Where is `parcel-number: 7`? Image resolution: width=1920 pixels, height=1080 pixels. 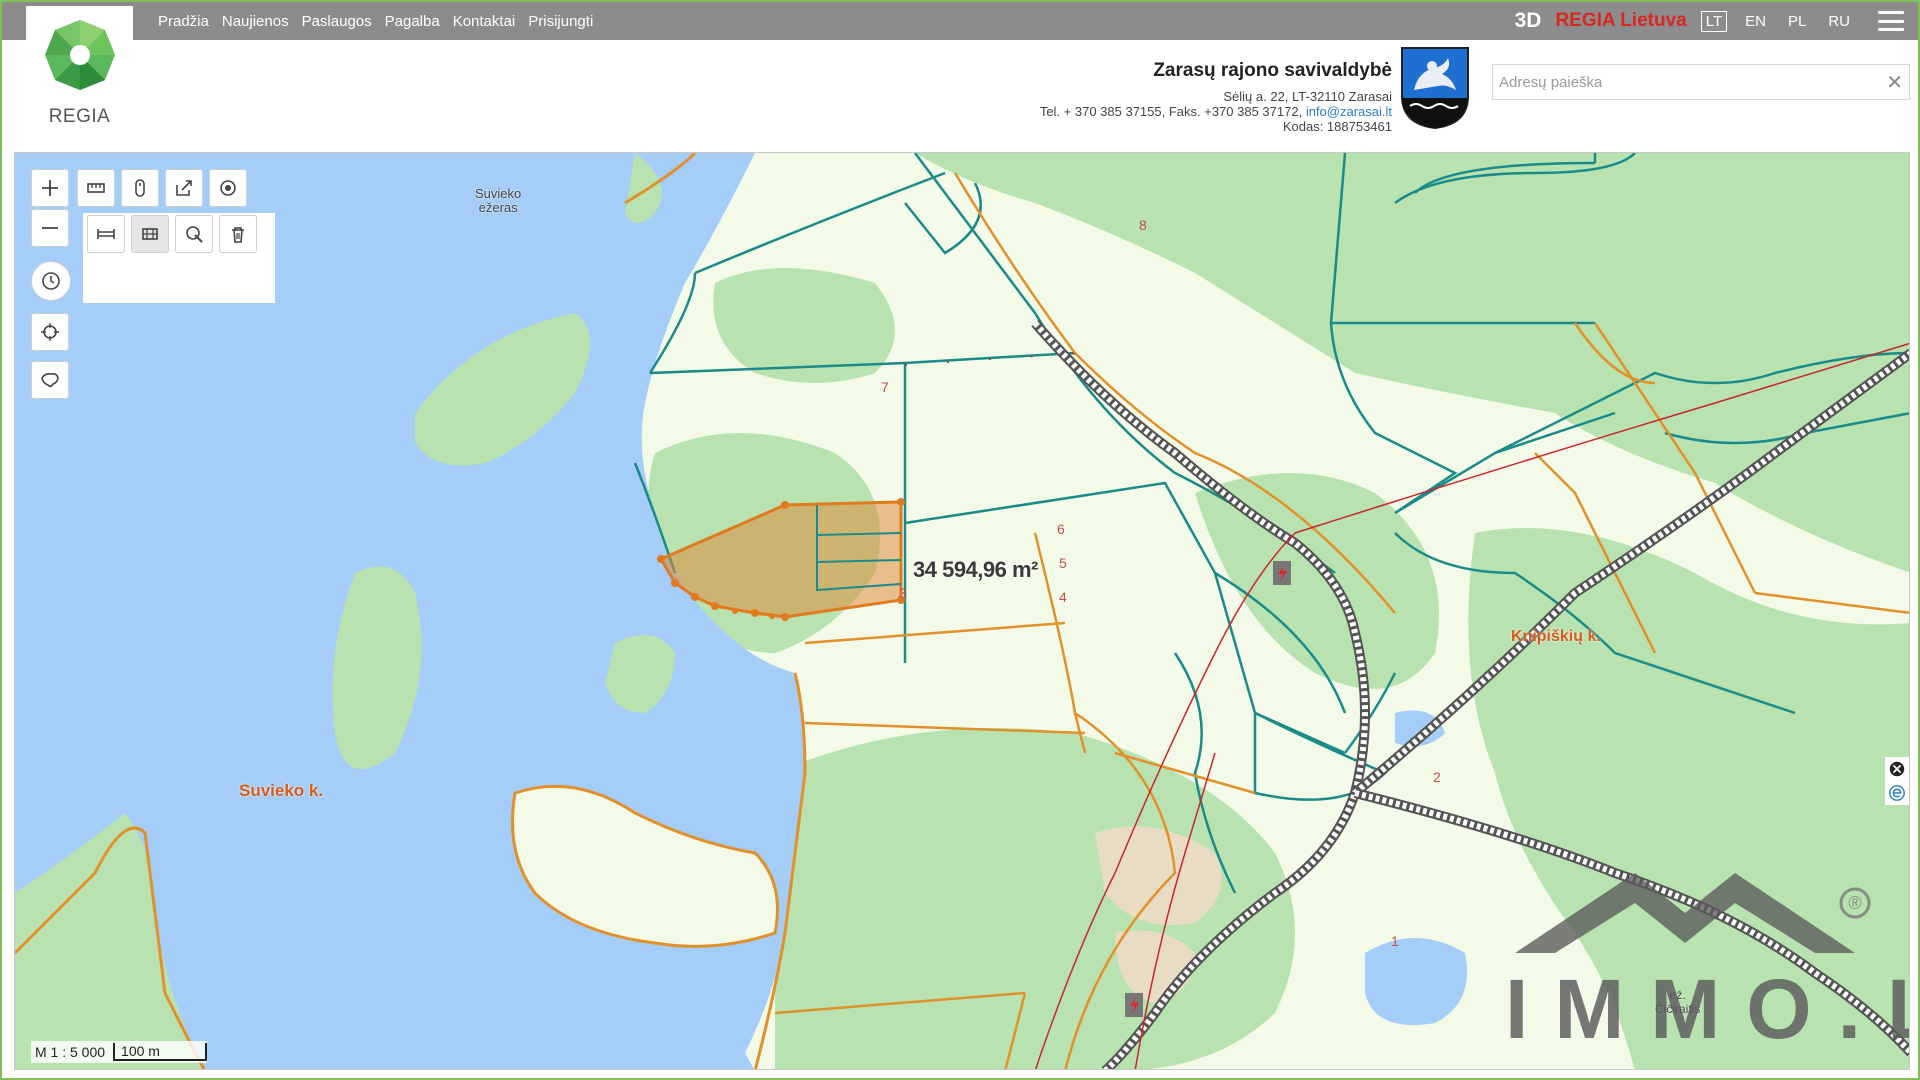
parcel-number: 7 is located at coordinates (885, 387).